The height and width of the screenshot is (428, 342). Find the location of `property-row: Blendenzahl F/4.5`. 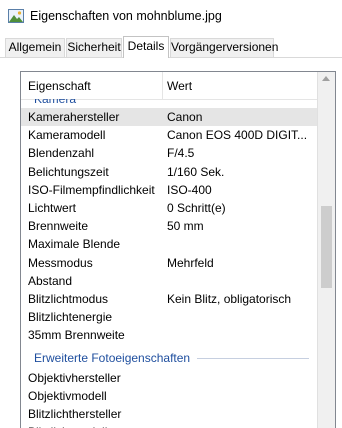

property-row: Blendenzahl F/4.5 is located at coordinates (169, 153).